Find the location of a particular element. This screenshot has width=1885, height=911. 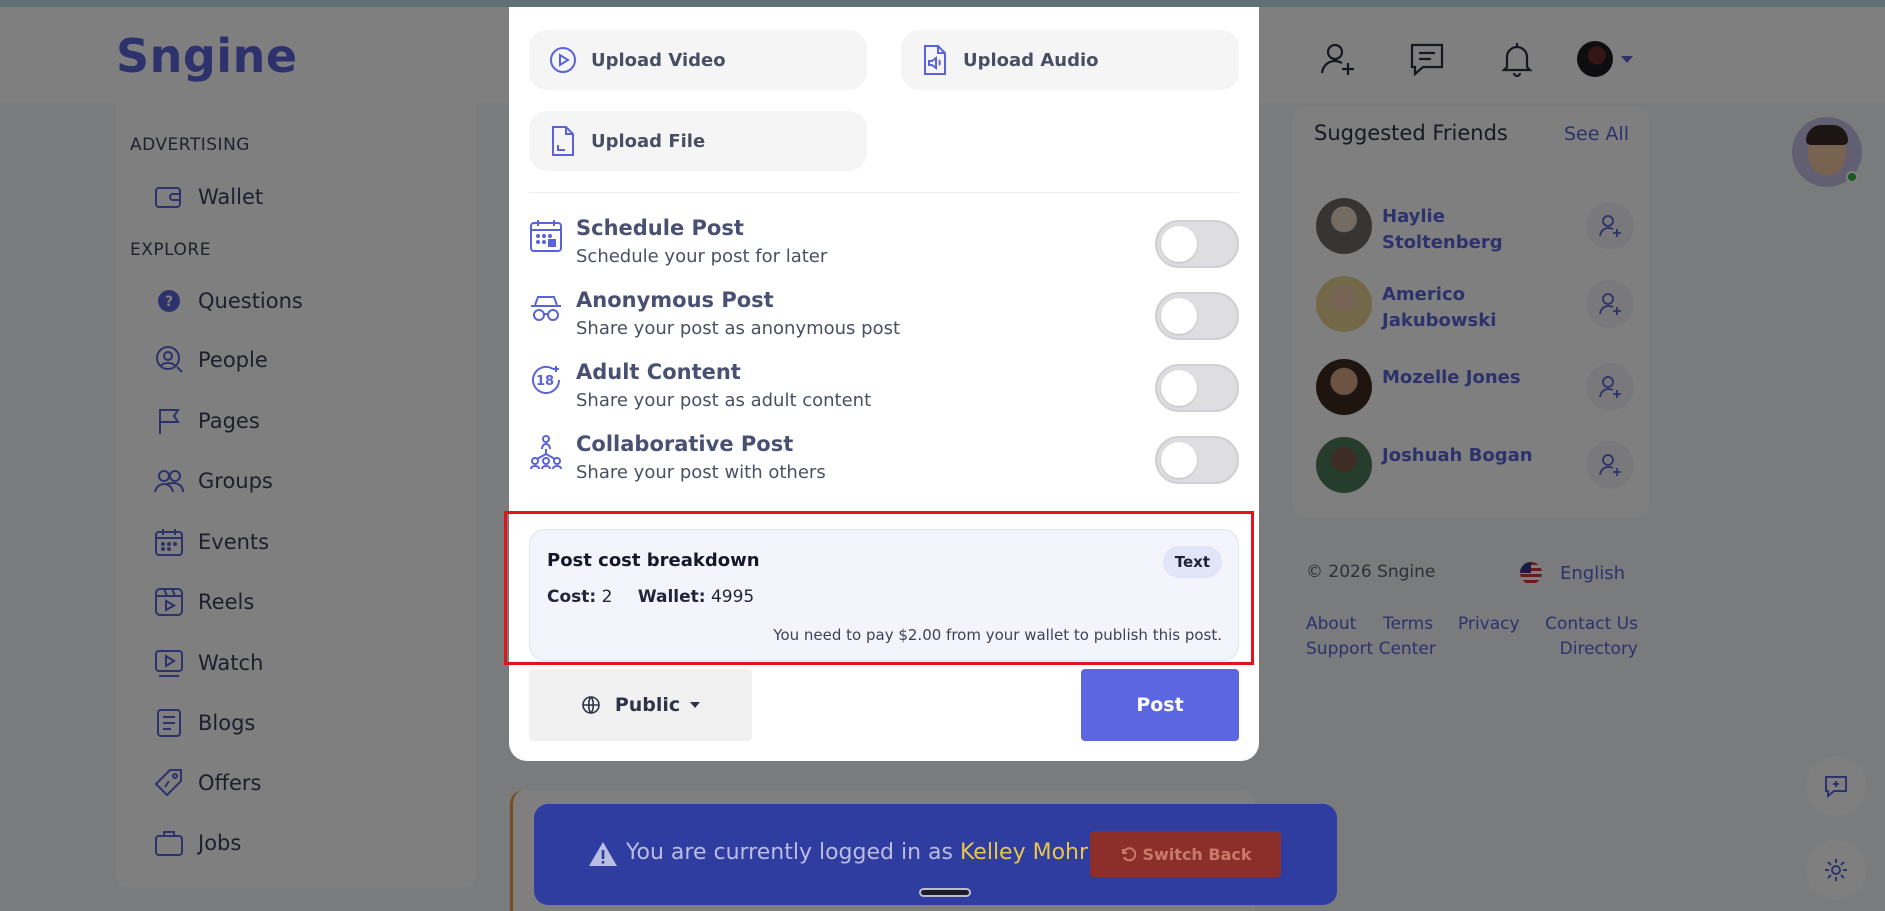

option-title: Schedule Post is located at coordinates (660, 228).